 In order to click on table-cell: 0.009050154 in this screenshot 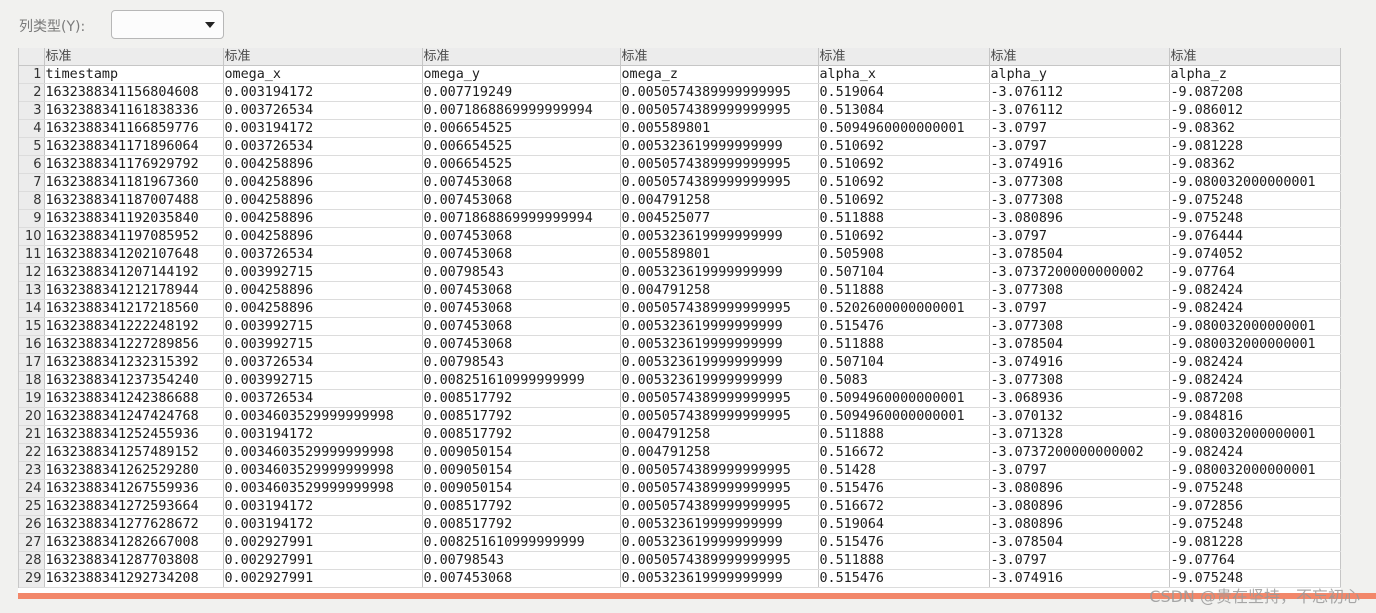, I will do `click(521, 488)`.